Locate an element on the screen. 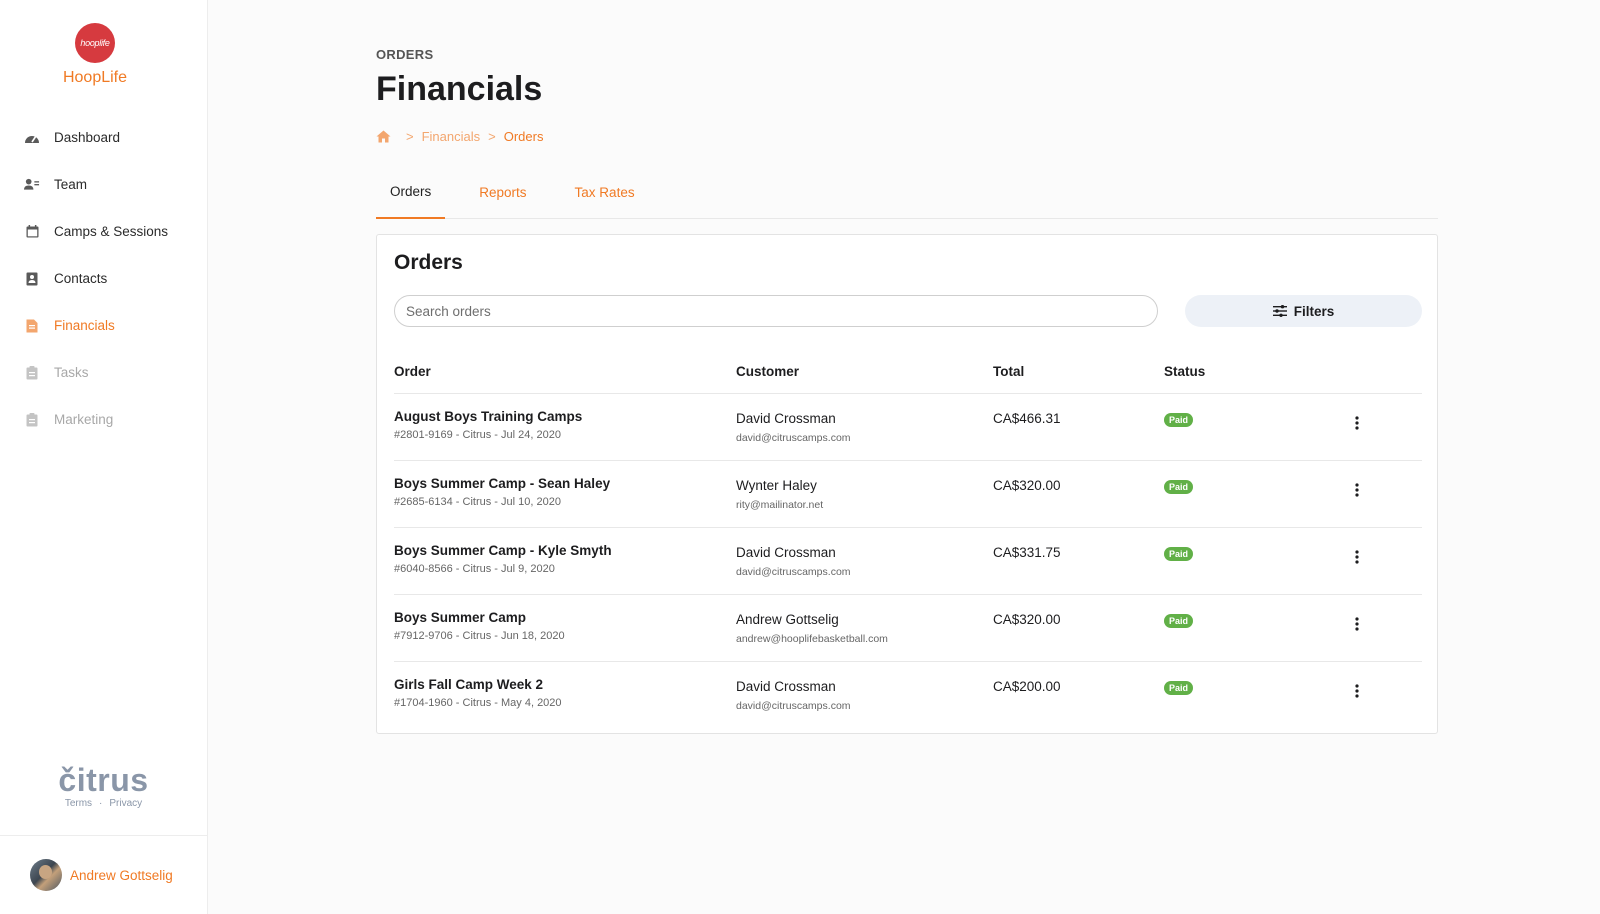 The width and height of the screenshot is (1600, 914). sidebar-item-label: Contacts is located at coordinates (81, 278).